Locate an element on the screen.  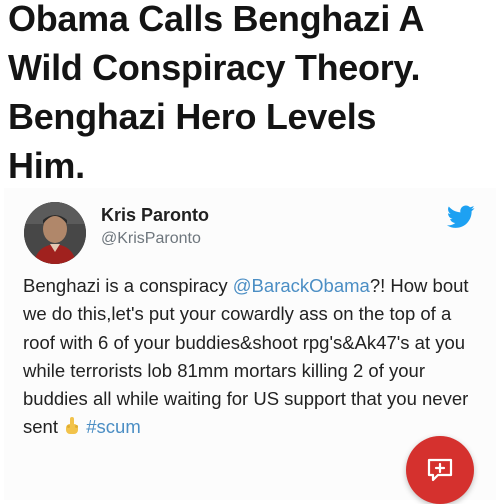
profile-photo-icon is located at coordinates (55, 233).